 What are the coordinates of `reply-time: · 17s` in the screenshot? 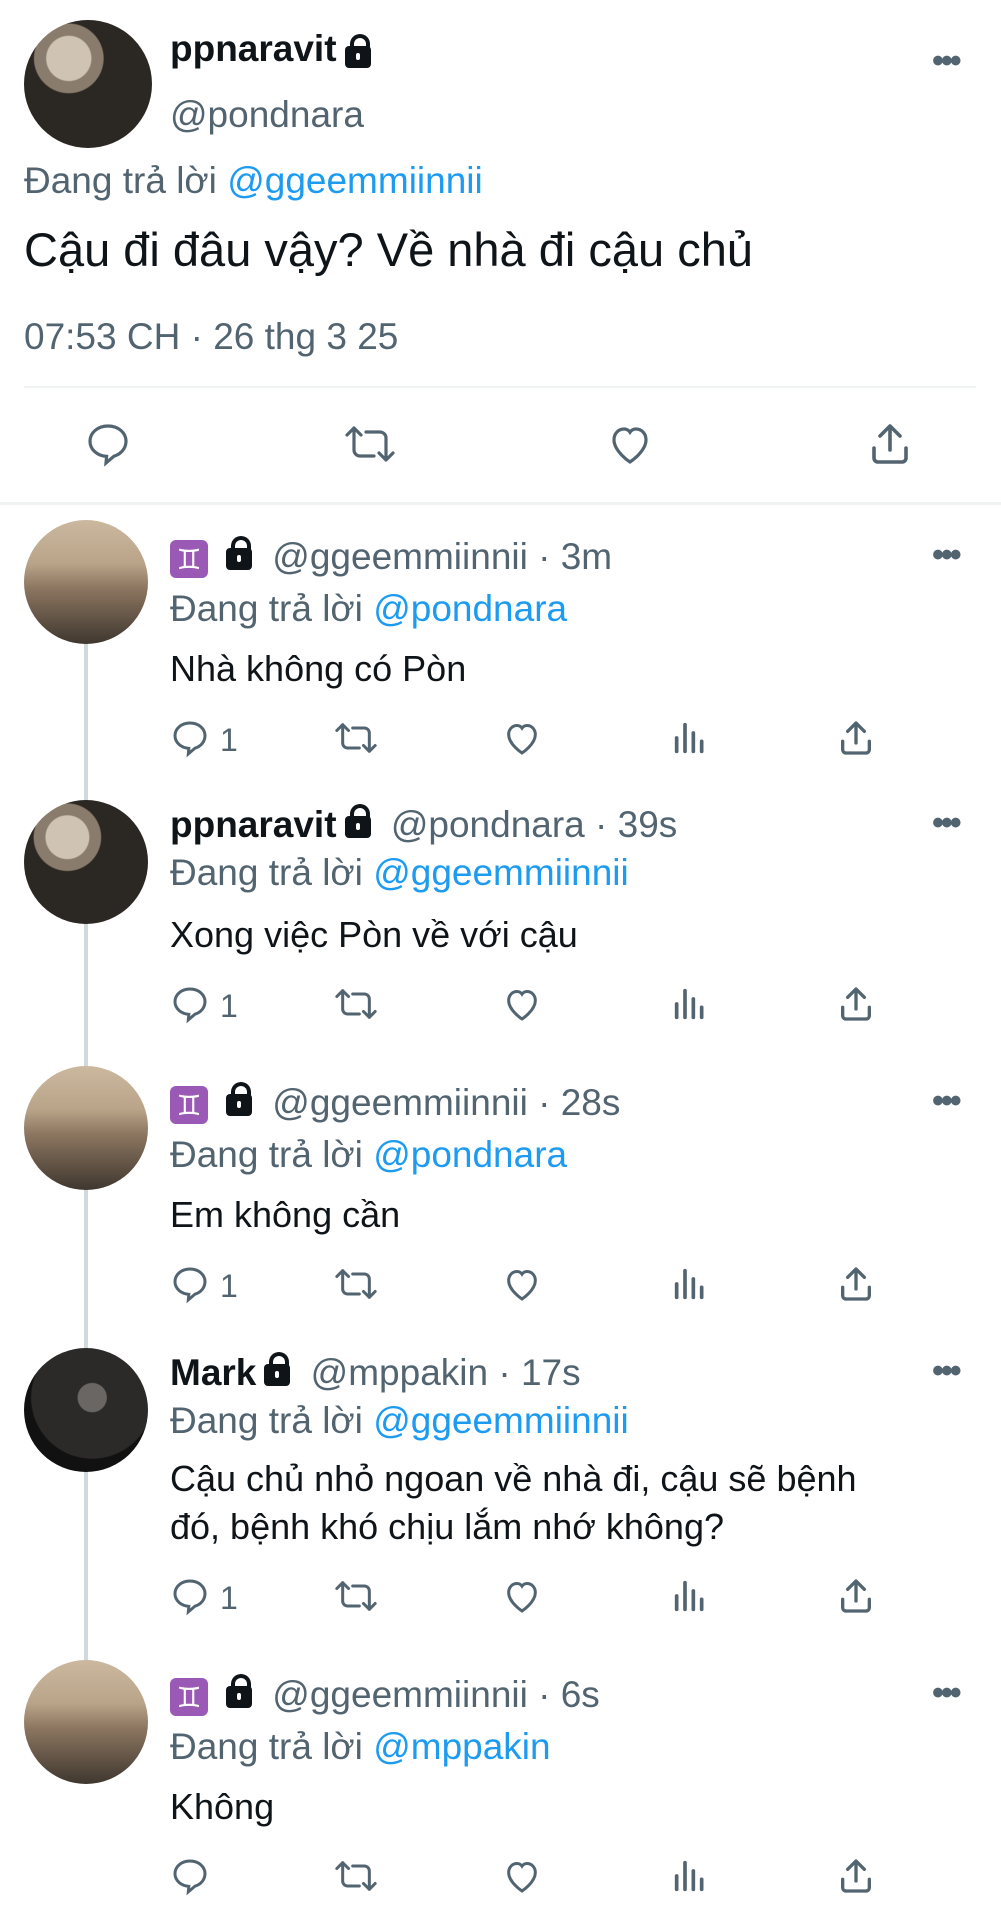 It's located at (539, 1372).